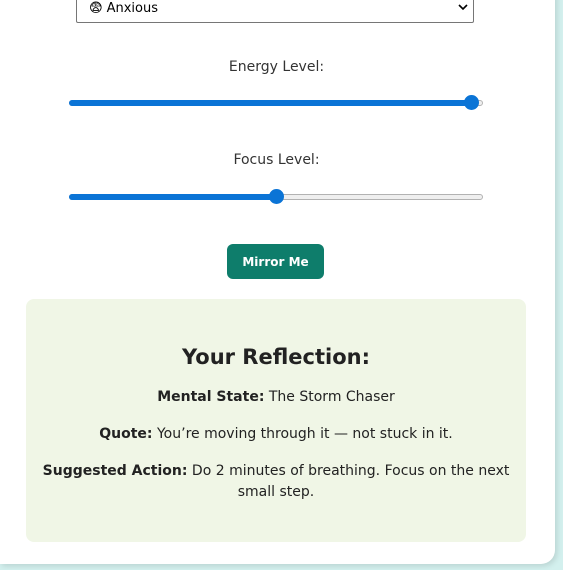 Image resolution: width=563 pixels, height=570 pixels. Describe the element at coordinates (463, 7) in the screenshot. I see `chevron-down-icon` at that location.